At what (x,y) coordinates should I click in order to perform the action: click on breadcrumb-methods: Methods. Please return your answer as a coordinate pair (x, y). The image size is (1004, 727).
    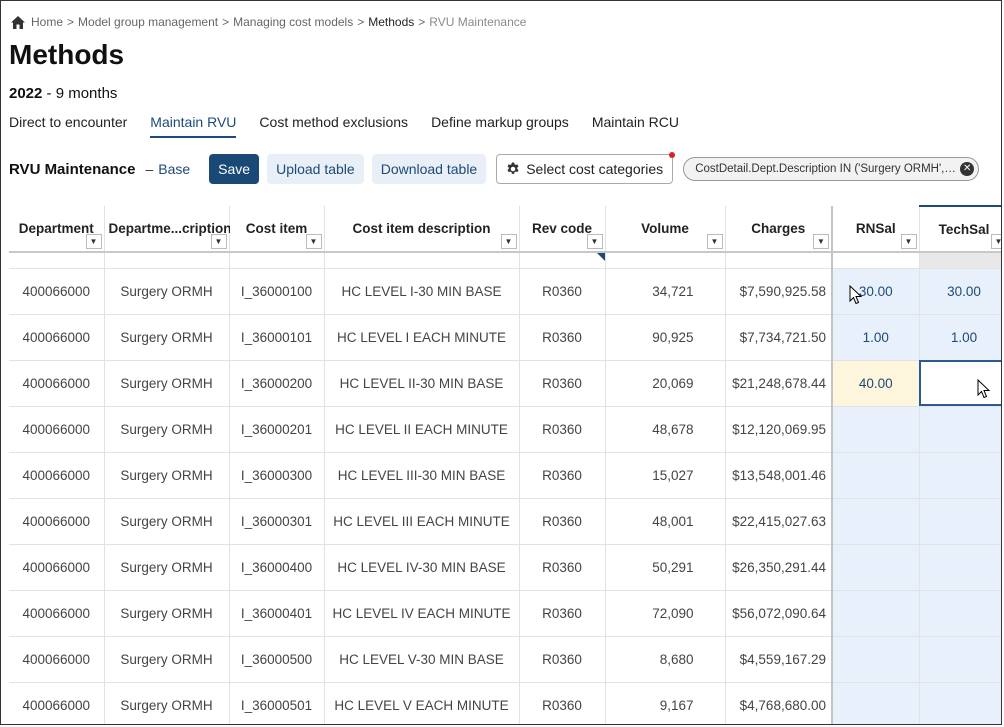
    Looking at the image, I should click on (391, 22).